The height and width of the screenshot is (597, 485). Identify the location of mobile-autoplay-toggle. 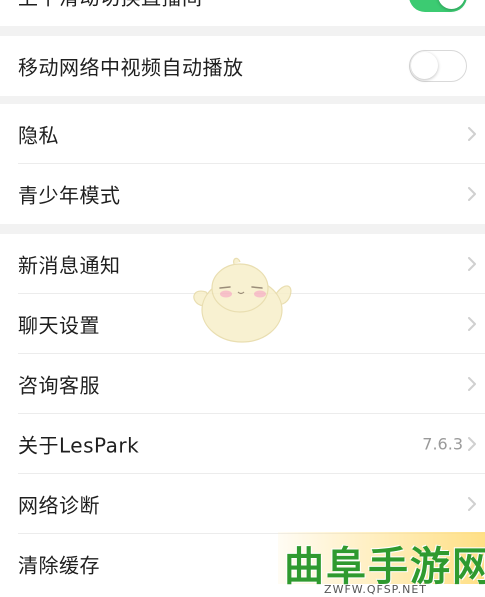
(438, 66).